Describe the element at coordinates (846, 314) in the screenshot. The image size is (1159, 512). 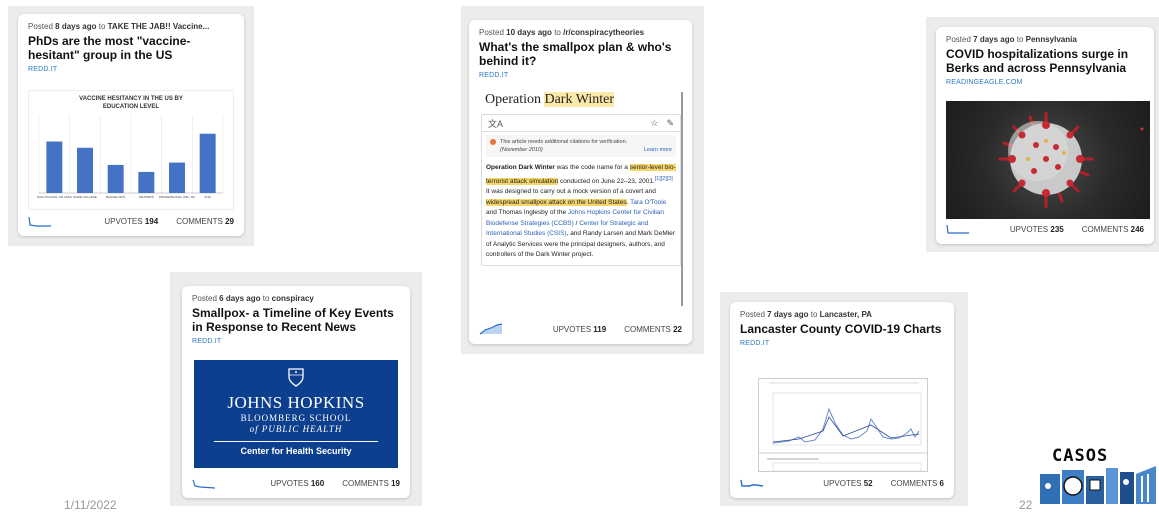
I see `community-link: Lancaster, PA` at that location.